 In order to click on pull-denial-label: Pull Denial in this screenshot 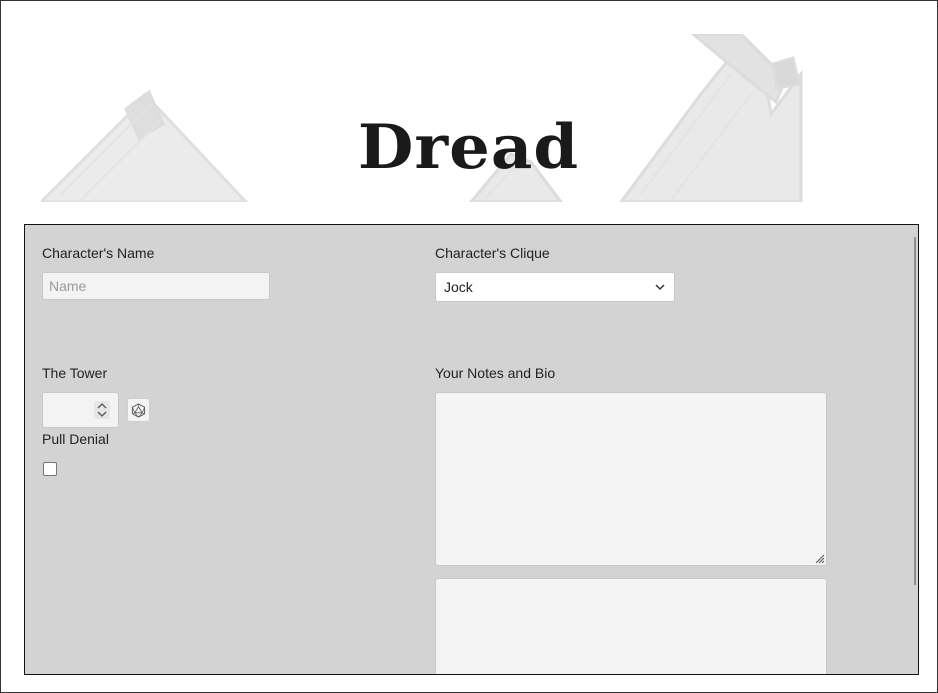, I will do `click(75, 439)`.